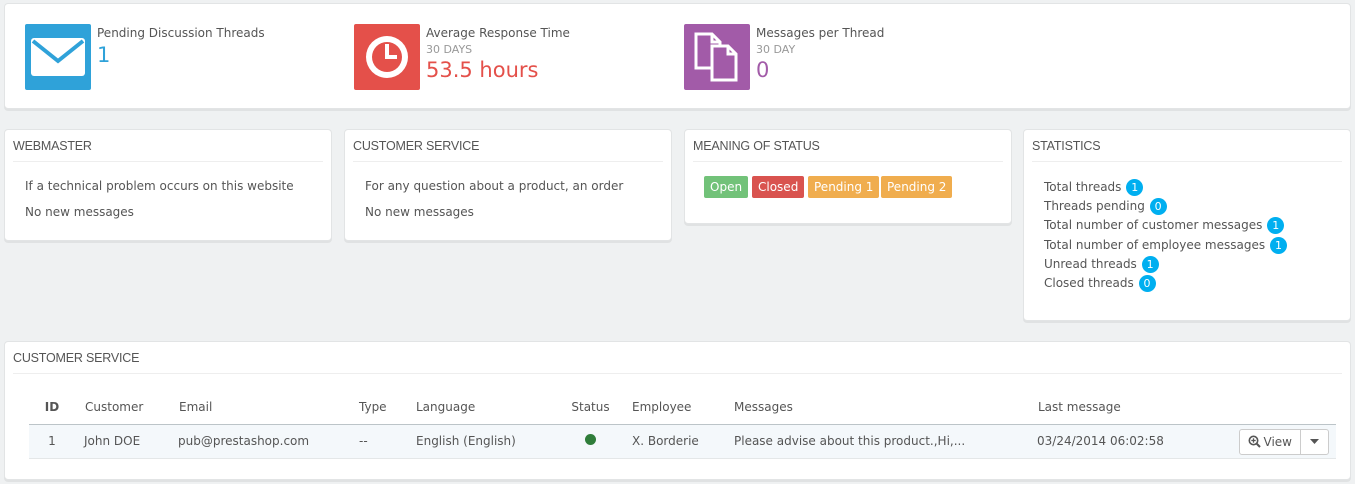 The image size is (1355, 484). Describe the element at coordinates (449, 49) in the screenshot. I see `kpi-subtitle: 30 DAYS` at that location.